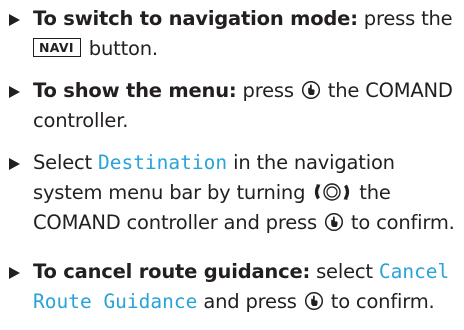 This screenshot has height=330, width=464. What do you see at coordinates (172, 271) in the screenshot?
I see `step-lead: To cancel route guidance:` at bounding box center [172, 271].